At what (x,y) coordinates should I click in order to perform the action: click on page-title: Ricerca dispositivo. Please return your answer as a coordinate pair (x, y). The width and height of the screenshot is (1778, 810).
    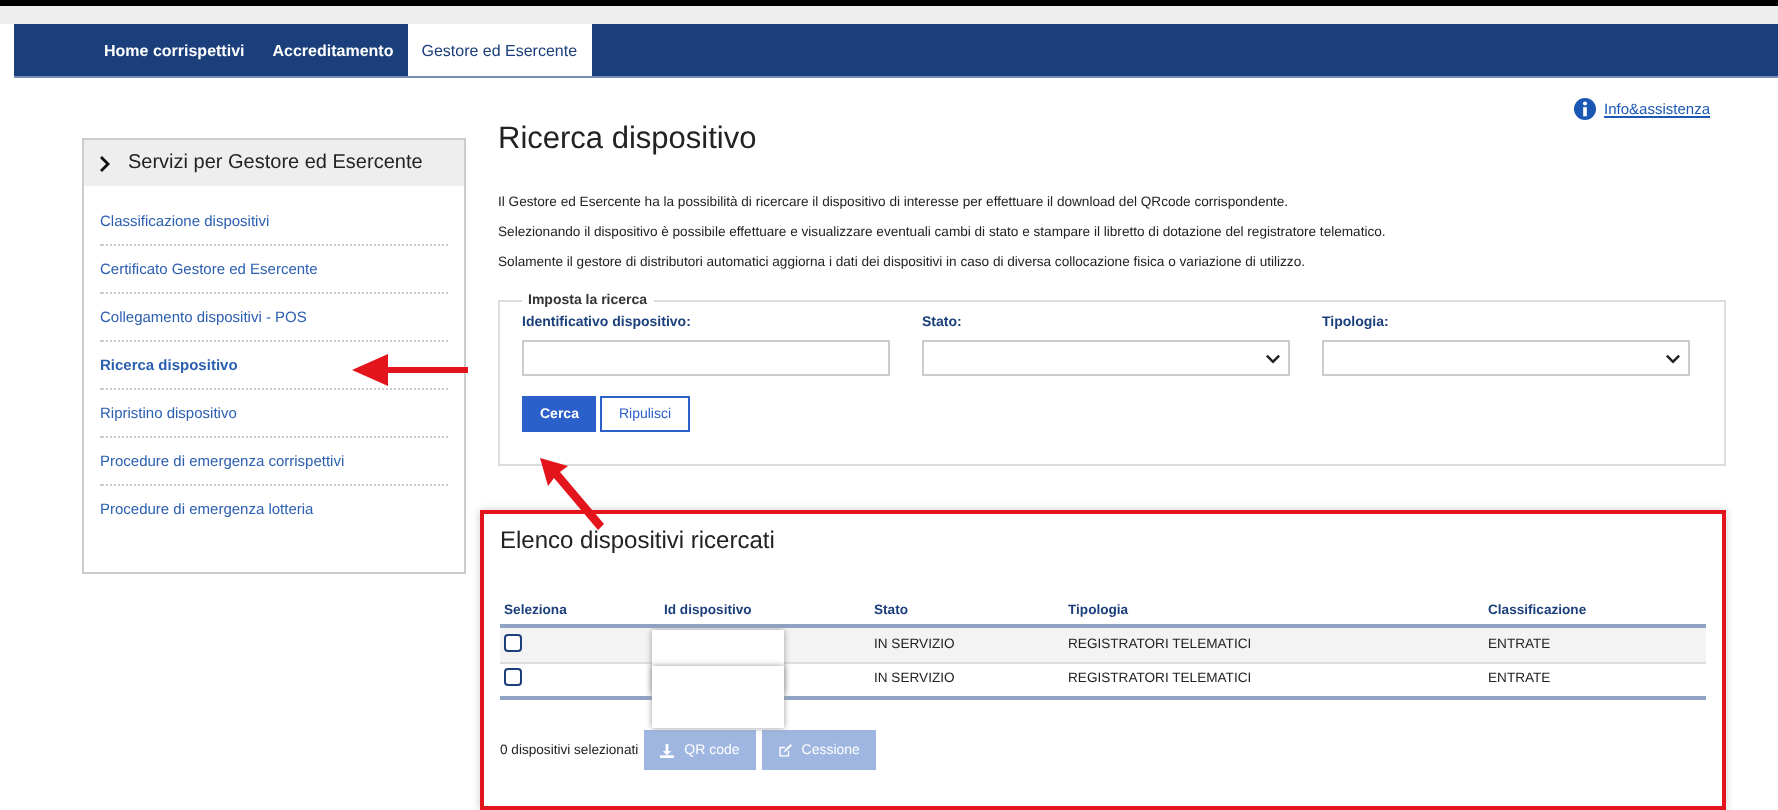
    Looking at the image, I should click on (628, 140).